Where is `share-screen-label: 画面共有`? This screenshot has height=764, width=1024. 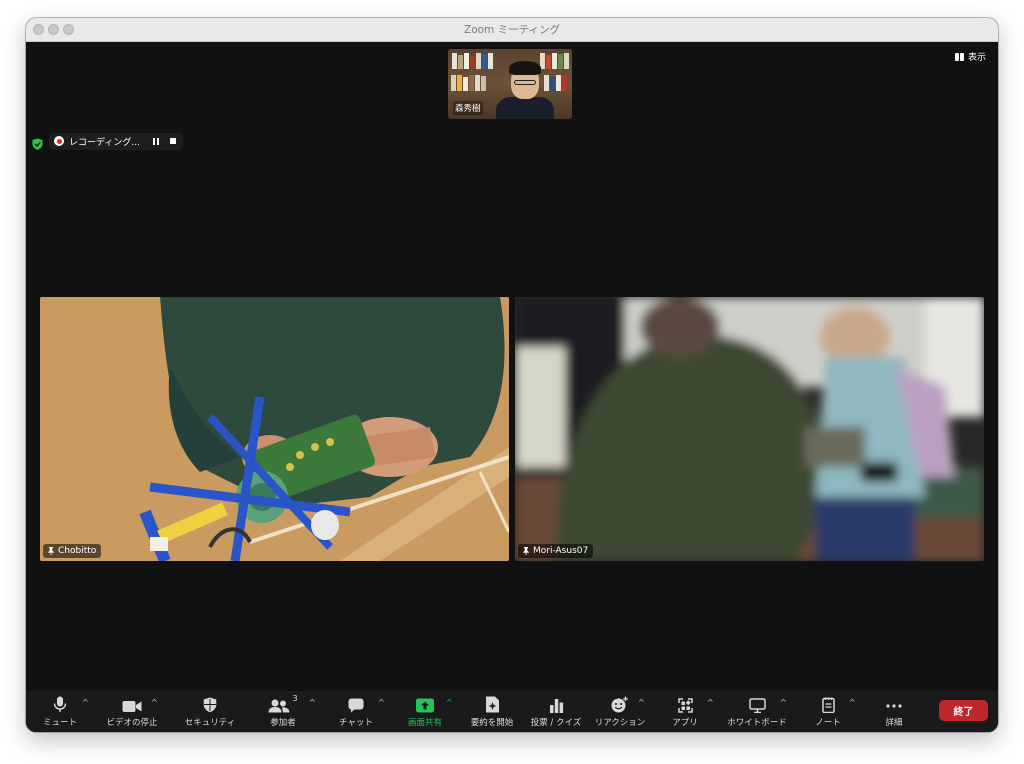
share-screen-label: 画面共有 is located at coordinates (424, 723).